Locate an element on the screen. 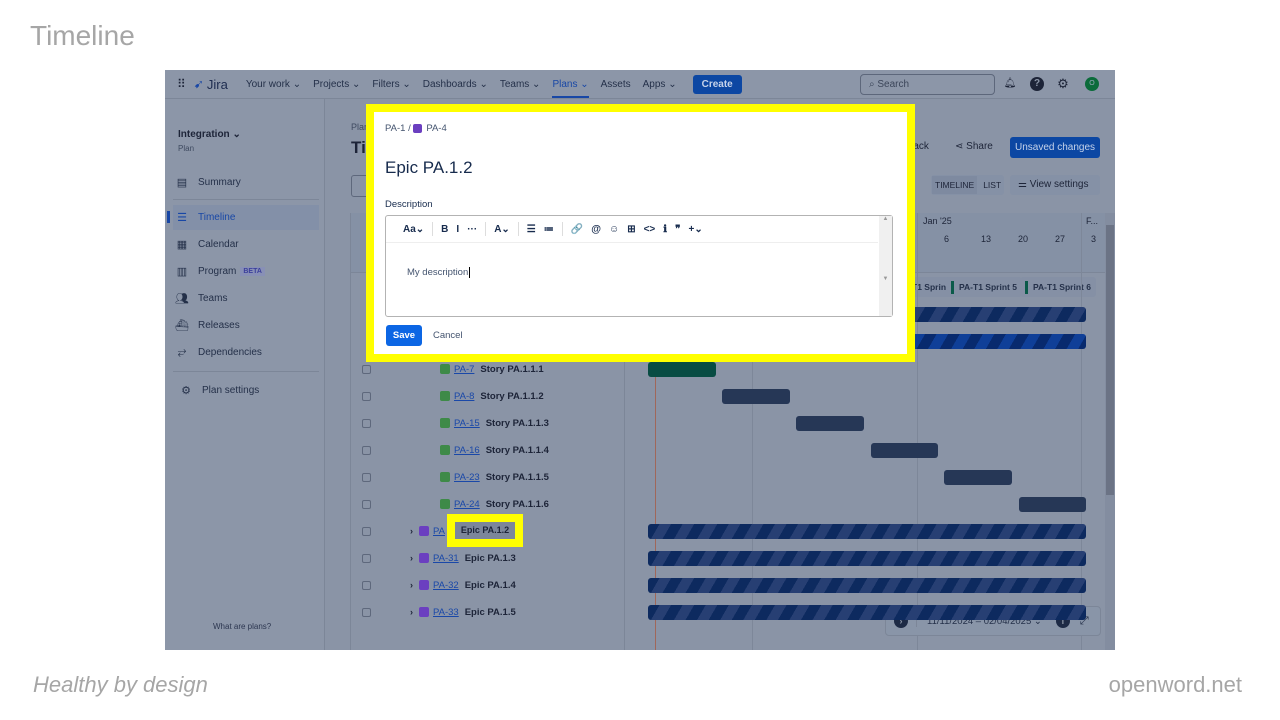 The height and width of the screenshot is (720, 1280). issue-title: Epic PA.1.4 is located at coordinates (490, 585).